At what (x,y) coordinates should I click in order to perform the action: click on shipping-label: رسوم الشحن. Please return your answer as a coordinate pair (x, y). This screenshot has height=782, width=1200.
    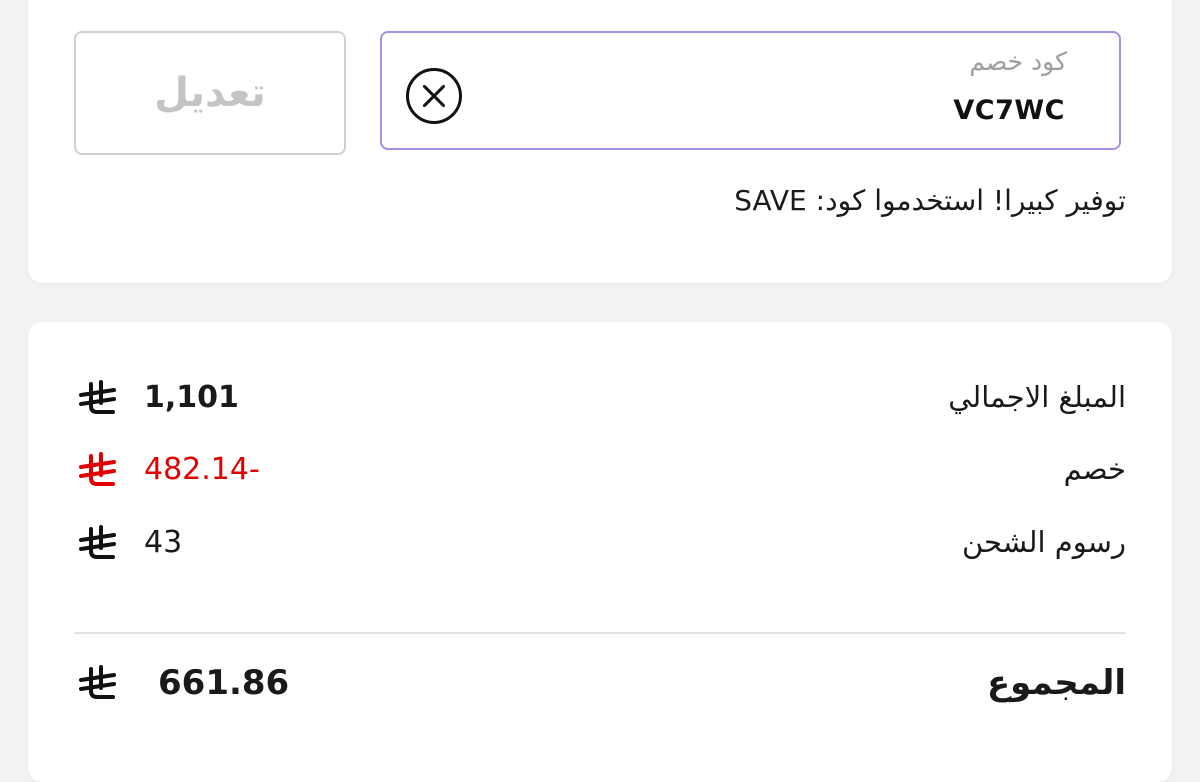
    Looking at the image, I should click on (1043, 542).